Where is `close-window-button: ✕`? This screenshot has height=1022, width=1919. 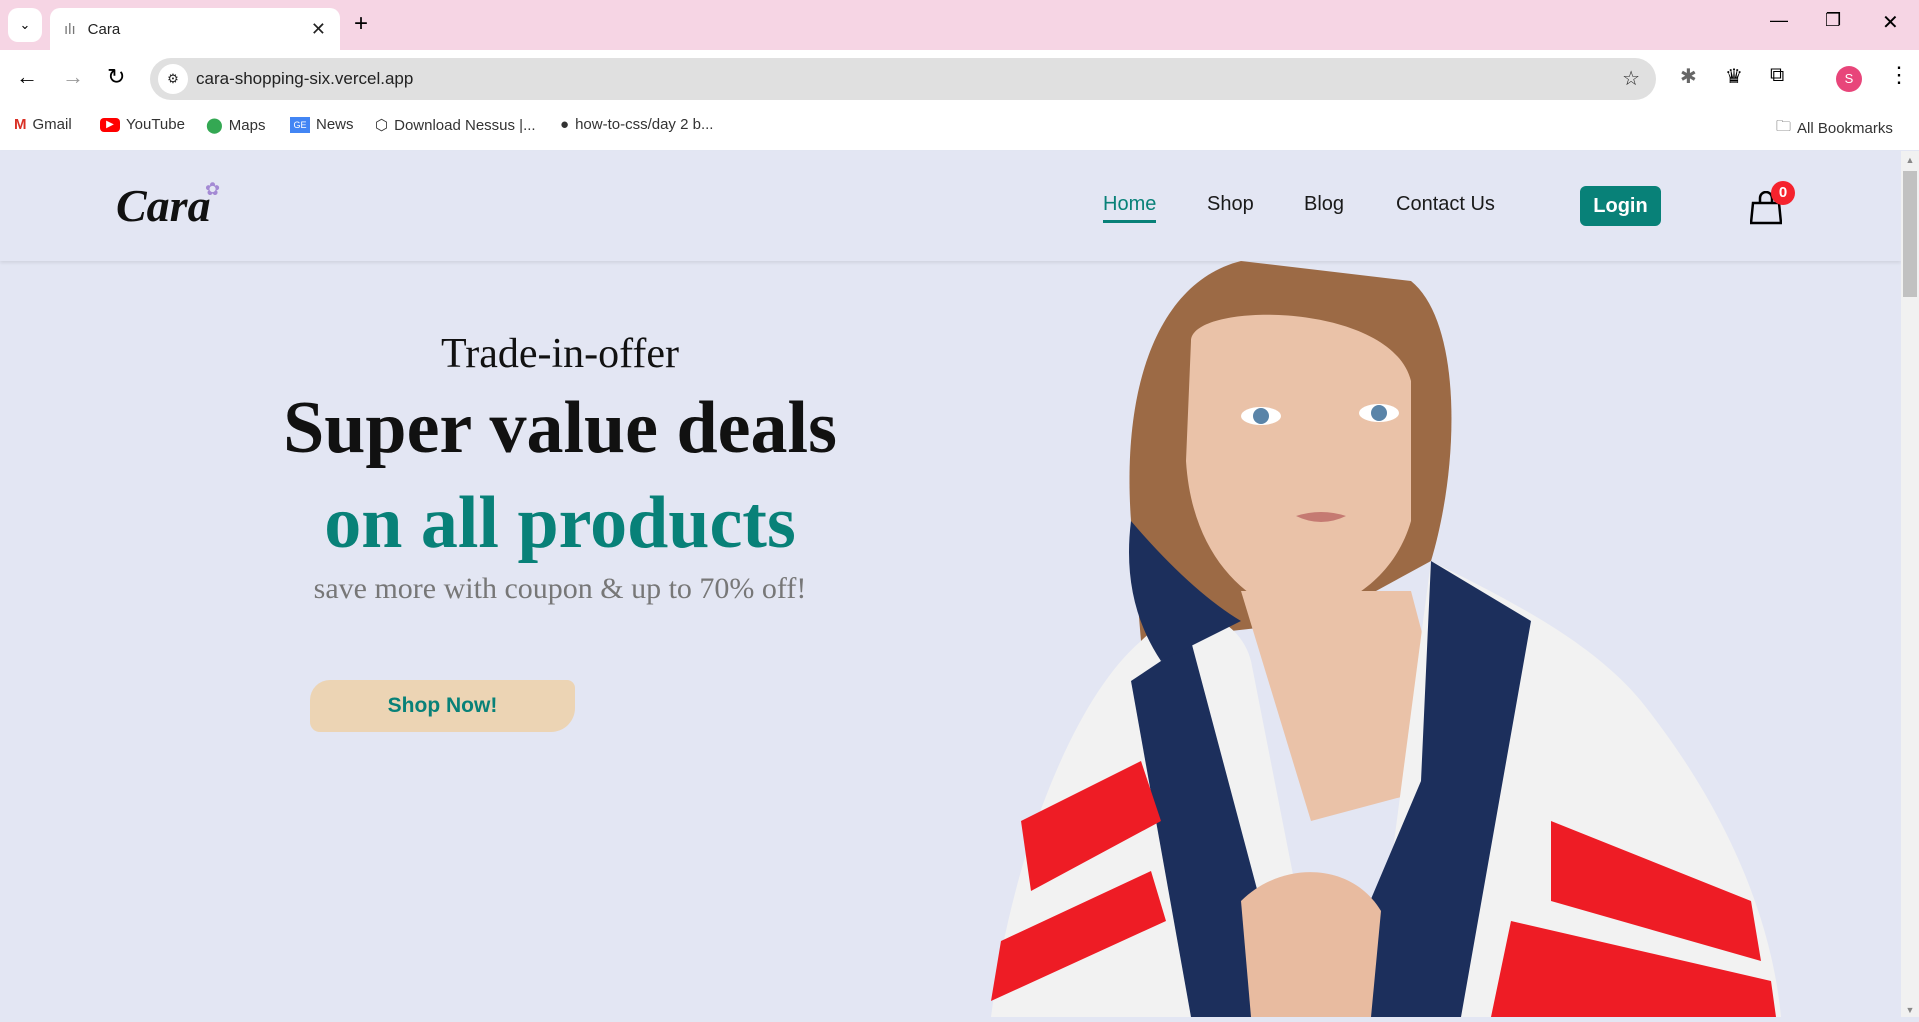
close-window-button: ✕ is located at coordinates (1890, 22).